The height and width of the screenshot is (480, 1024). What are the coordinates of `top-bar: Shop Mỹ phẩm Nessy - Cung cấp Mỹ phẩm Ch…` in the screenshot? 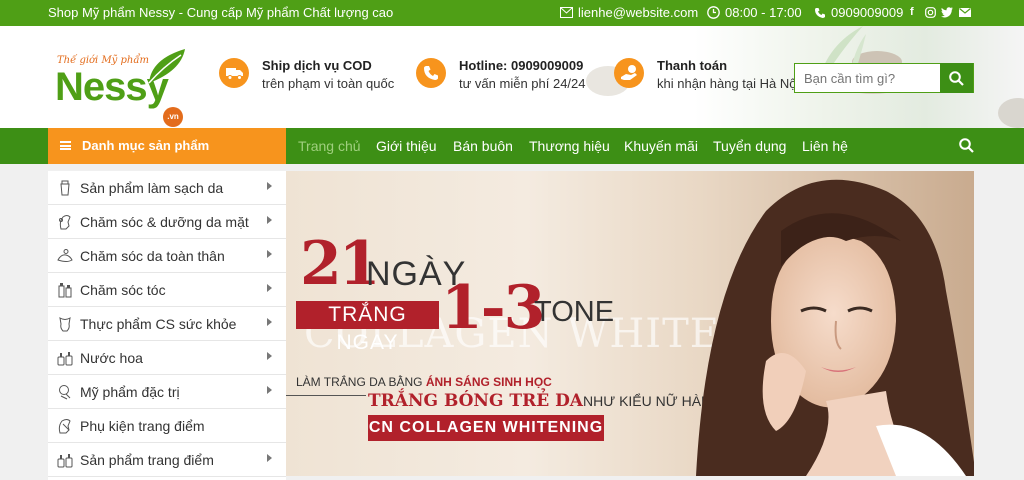 It's located at (512, 13).